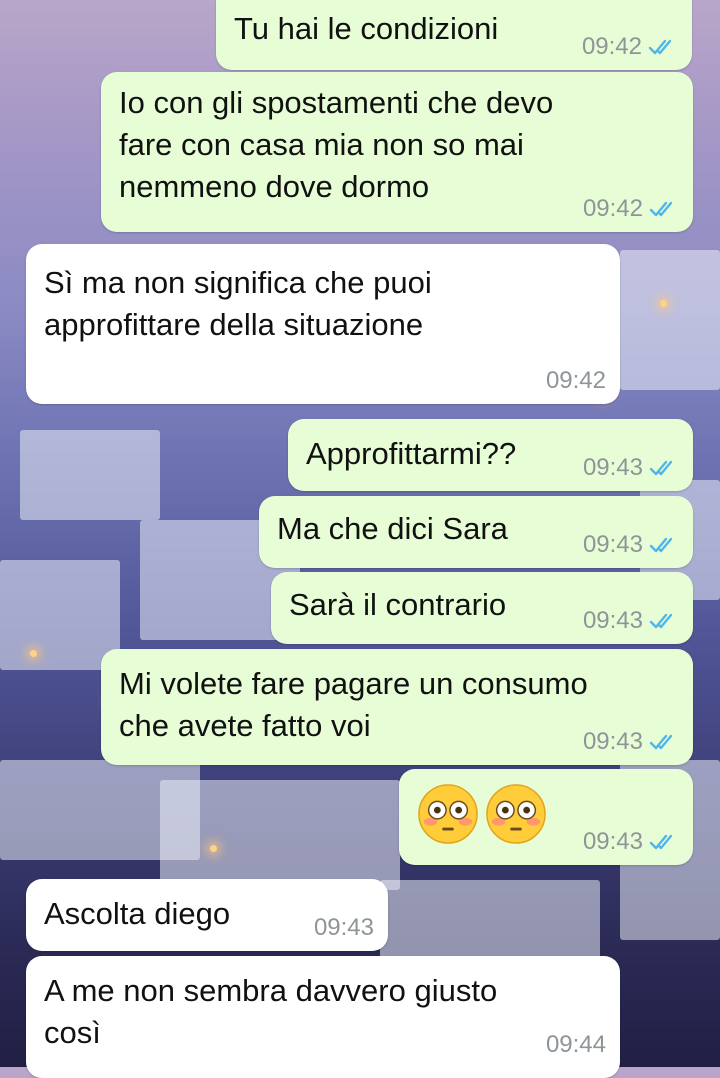 The width and height of the screenshot is (720, 1078). I want to click on message-bubble-outgoing: Sarà il contrario 09:43, so click(482, 608).